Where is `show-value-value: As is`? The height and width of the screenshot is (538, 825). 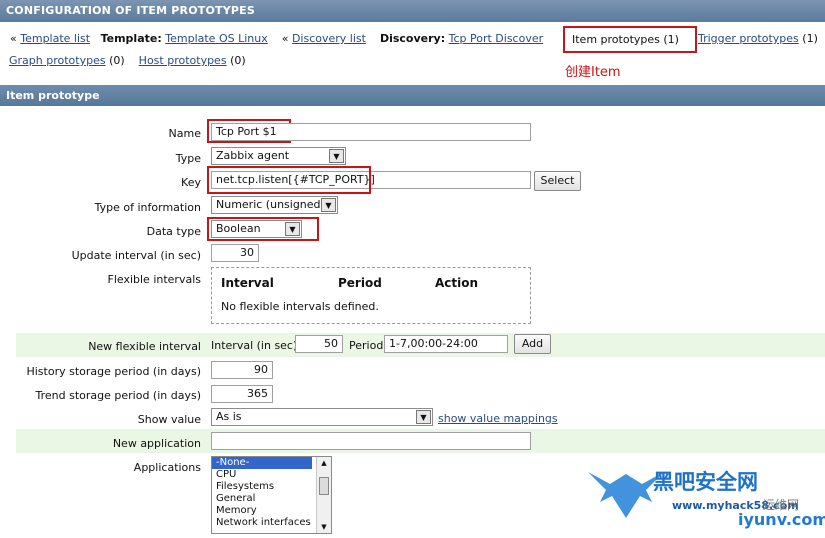 show-value-value: As is is located at coordinates (229, 416).